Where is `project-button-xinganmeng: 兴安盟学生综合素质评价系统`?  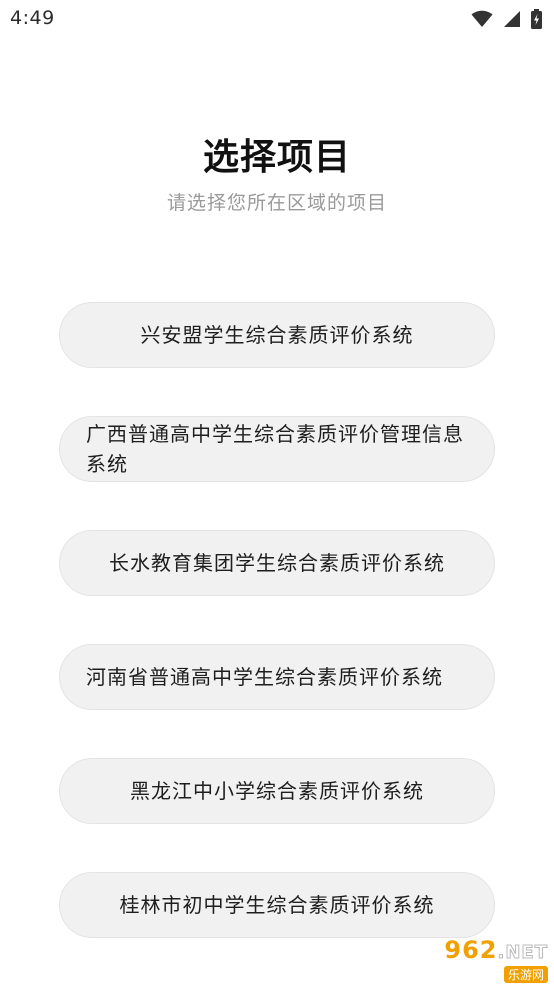
project-button-xinganmeng: 兴安盟学生综合素质评价系统 is located at coordinates (277, 335).